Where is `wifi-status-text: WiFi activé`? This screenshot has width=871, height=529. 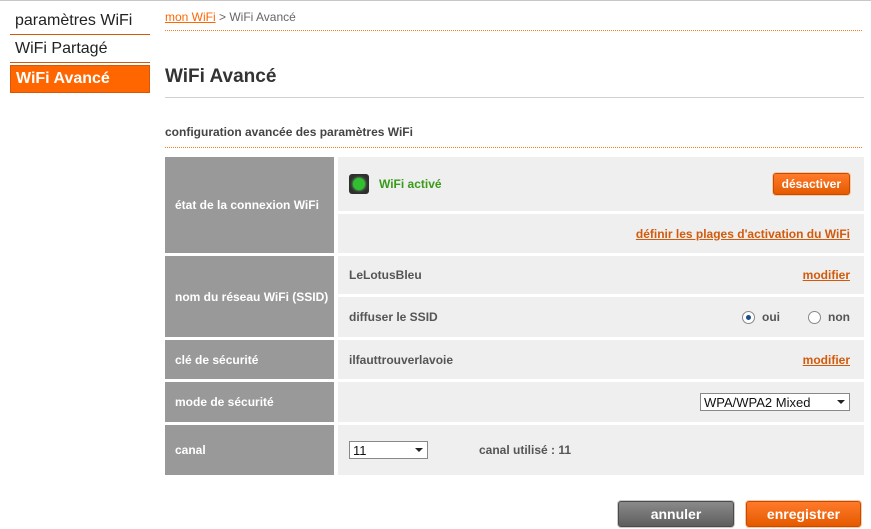
wifi-status-text: WiFi activé is located at coordinates (410, 184).